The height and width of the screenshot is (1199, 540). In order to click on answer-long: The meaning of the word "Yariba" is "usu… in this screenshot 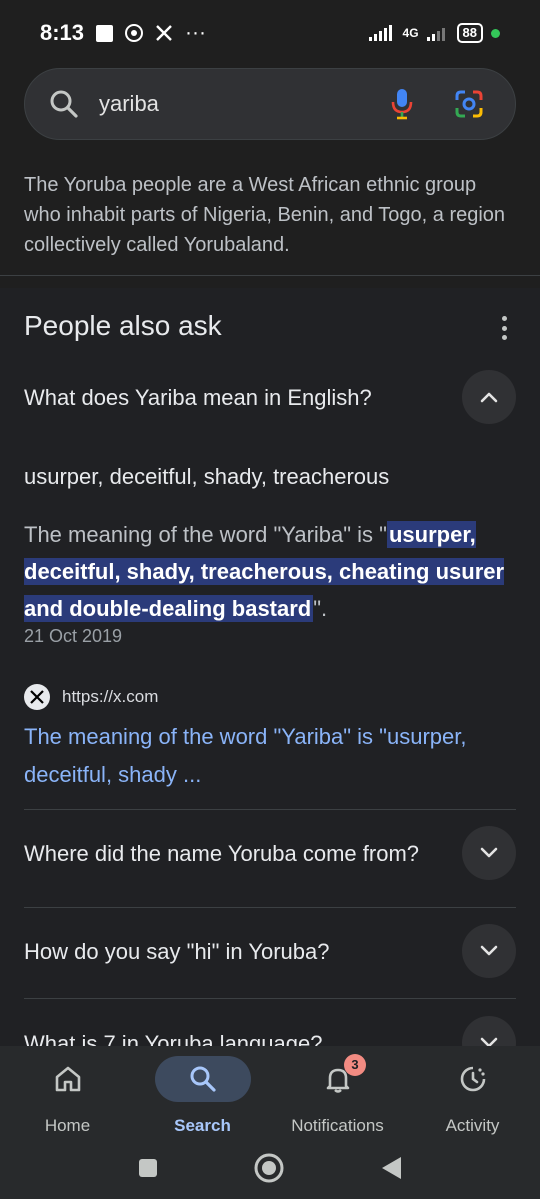, I will do `click(270, 571)`.